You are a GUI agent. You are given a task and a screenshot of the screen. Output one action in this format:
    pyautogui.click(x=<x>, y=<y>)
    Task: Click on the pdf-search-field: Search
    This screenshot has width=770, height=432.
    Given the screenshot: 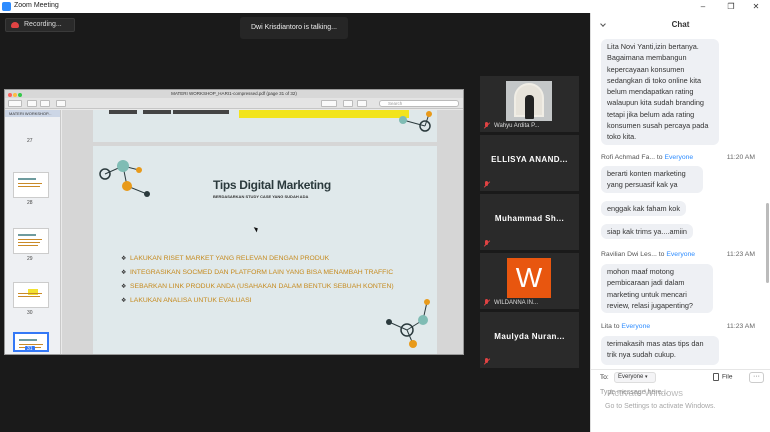 What is the action you would take?
    pyautogui.click(x=419, y=103)
    